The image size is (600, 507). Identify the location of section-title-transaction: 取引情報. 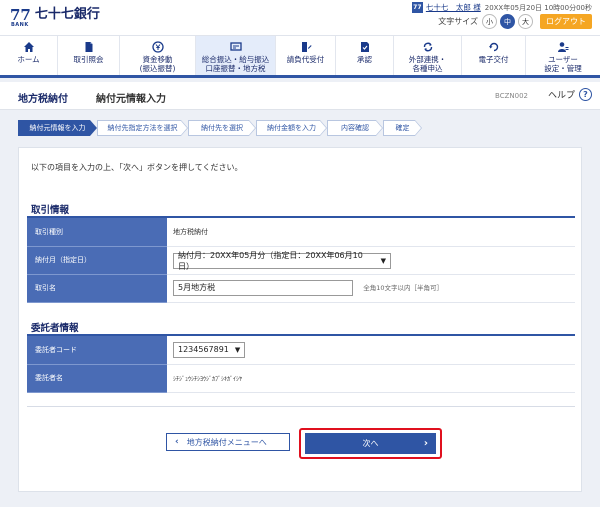
(50, 210).